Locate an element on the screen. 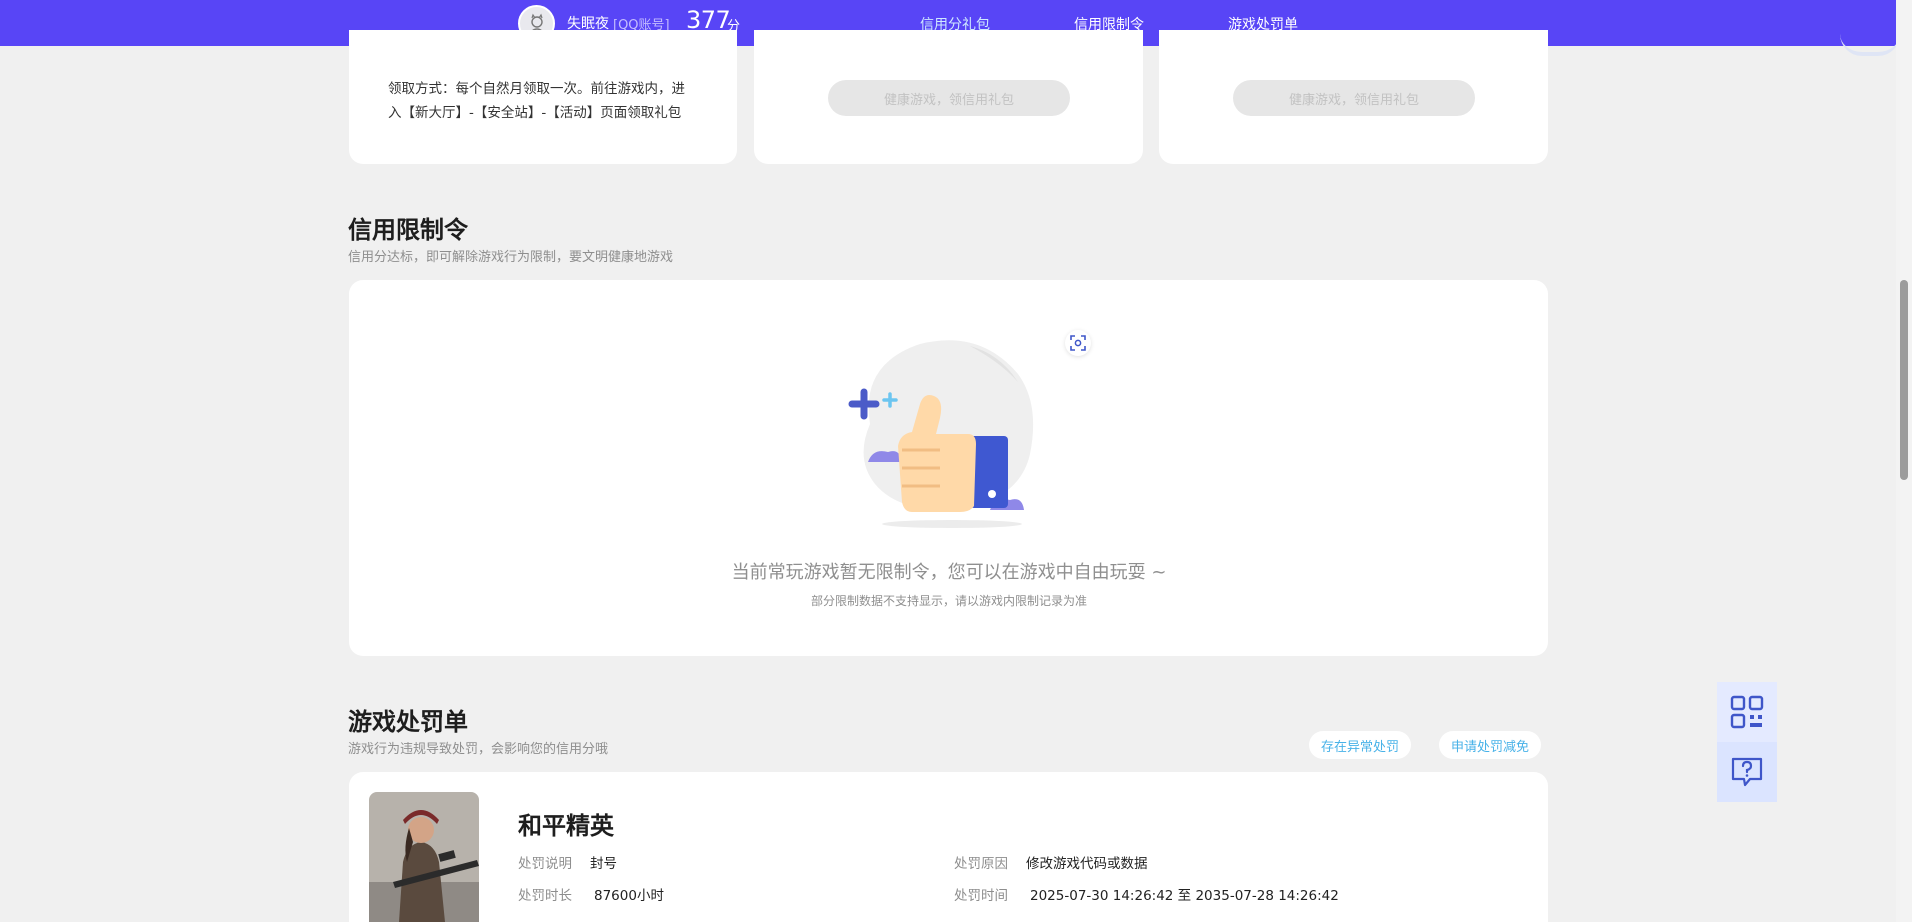 This screenshot has width=1912, height=922. thumbs-up-illustration is located at coordinates (941, 434).